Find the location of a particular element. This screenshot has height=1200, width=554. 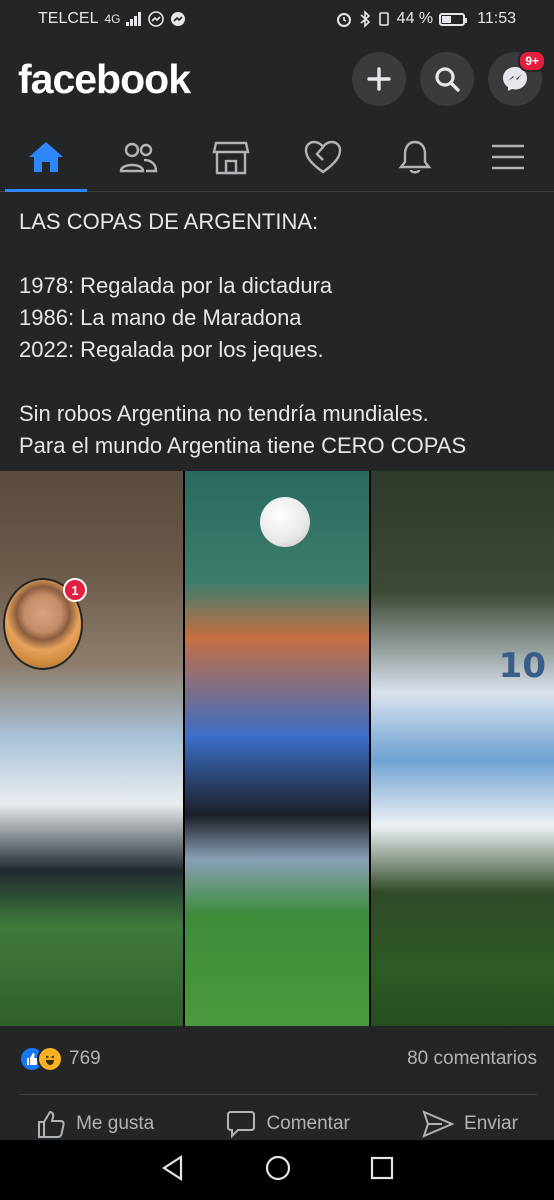

post-line: 1978: Regalada por la dictadura is located at coordinates (176, 285).